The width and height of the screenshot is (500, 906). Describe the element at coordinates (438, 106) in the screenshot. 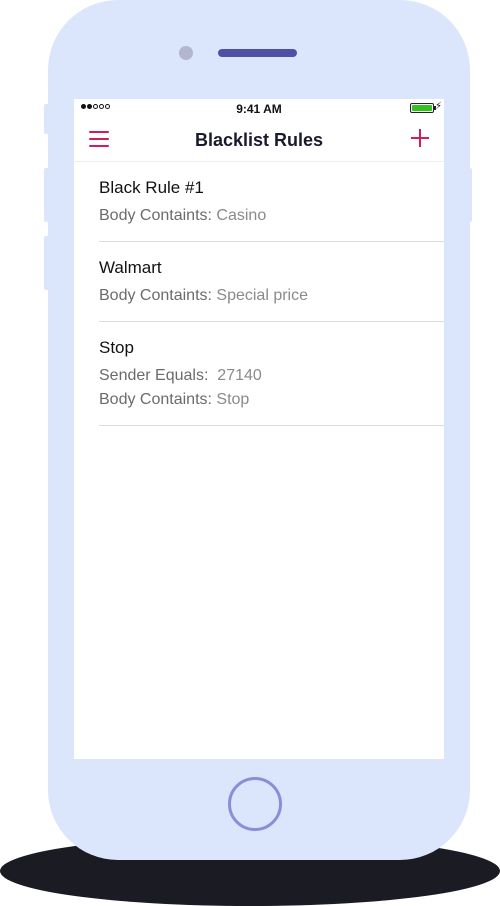

I see `charging-bolt-icon: ⚡` at that location.